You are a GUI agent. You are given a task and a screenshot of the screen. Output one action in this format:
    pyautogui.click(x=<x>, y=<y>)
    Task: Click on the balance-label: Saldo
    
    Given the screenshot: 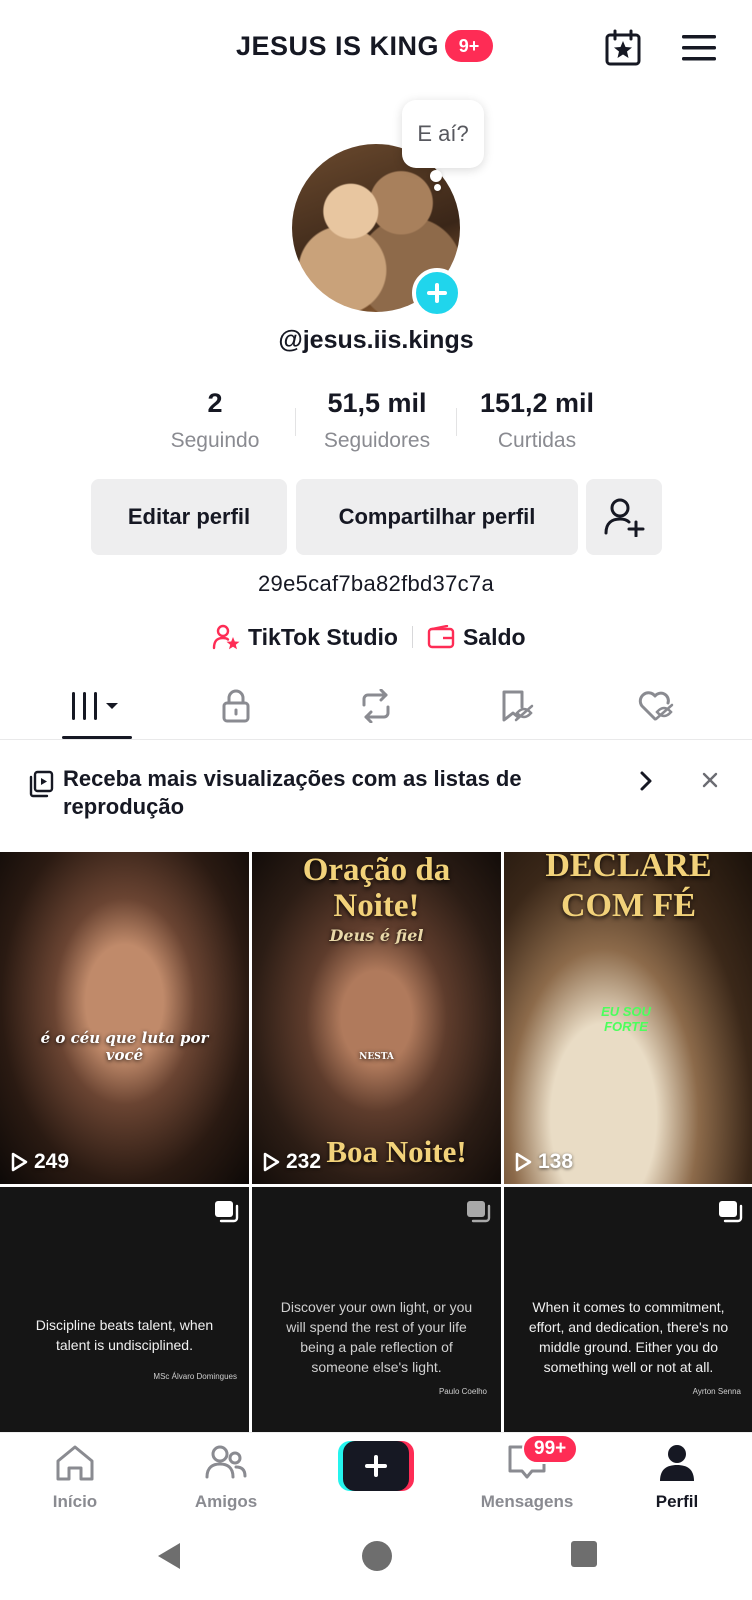 What is the action you would take?
    pyautogui.click(x=494, y=636)
    